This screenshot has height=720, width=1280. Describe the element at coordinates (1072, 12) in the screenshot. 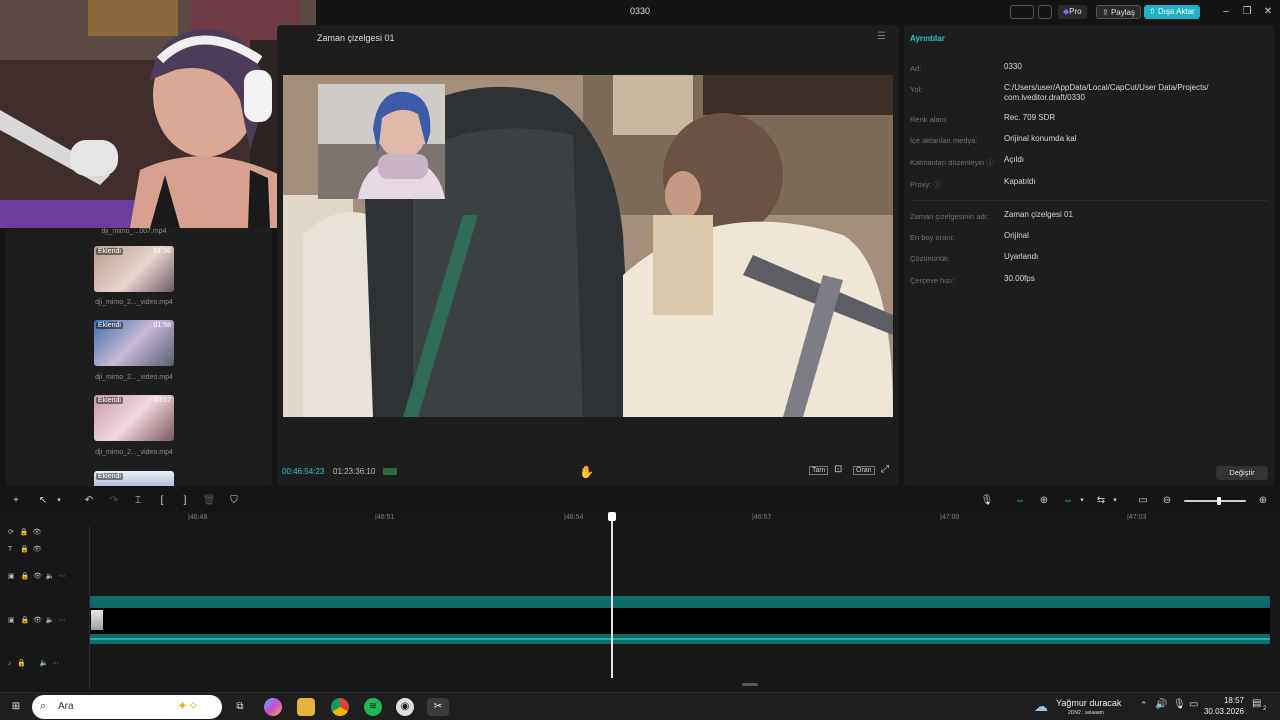

I see `pro-button: ◆Pro` at that location.